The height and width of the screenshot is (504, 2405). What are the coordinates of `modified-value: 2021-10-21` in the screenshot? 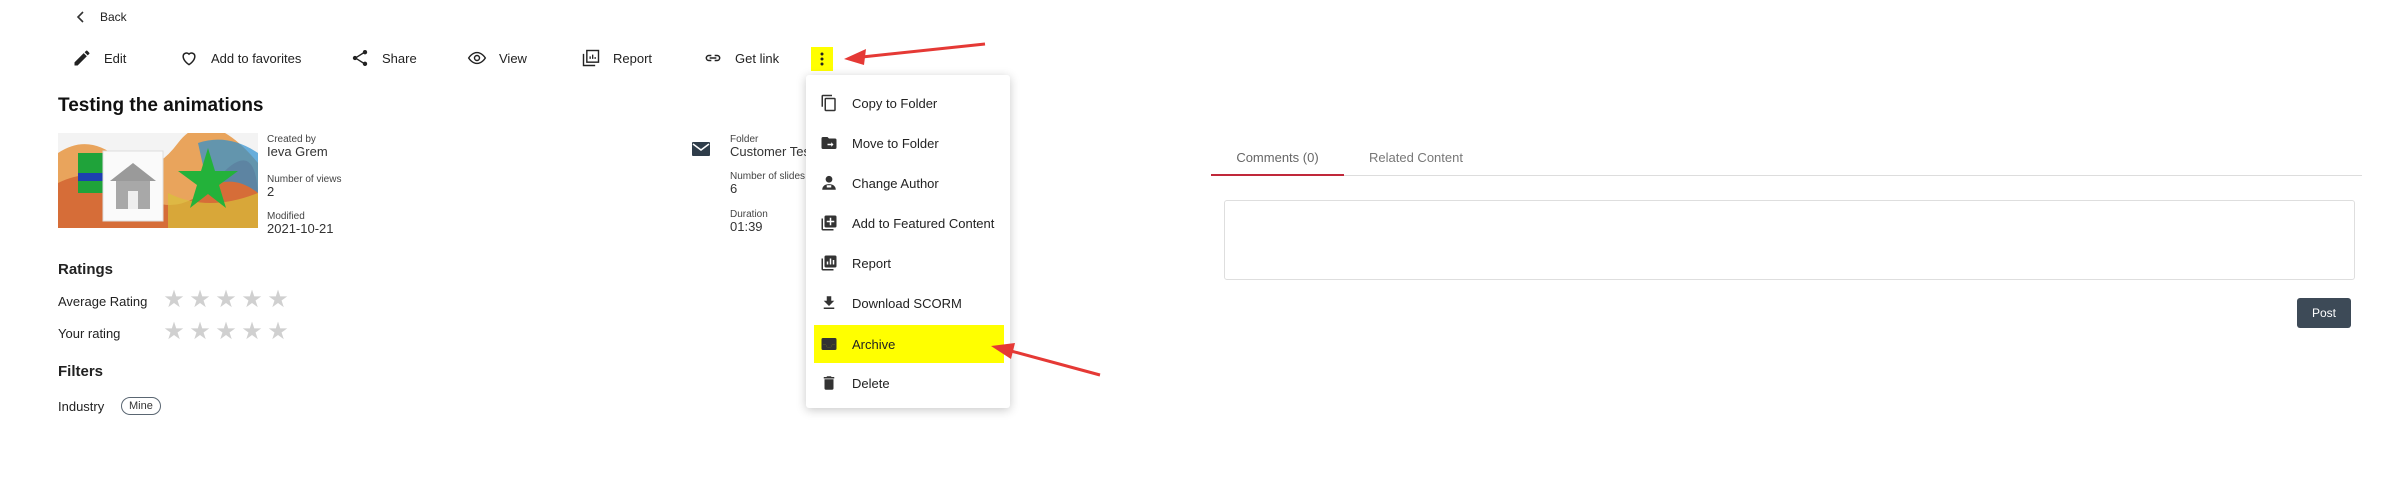 It's located at (300, 228).